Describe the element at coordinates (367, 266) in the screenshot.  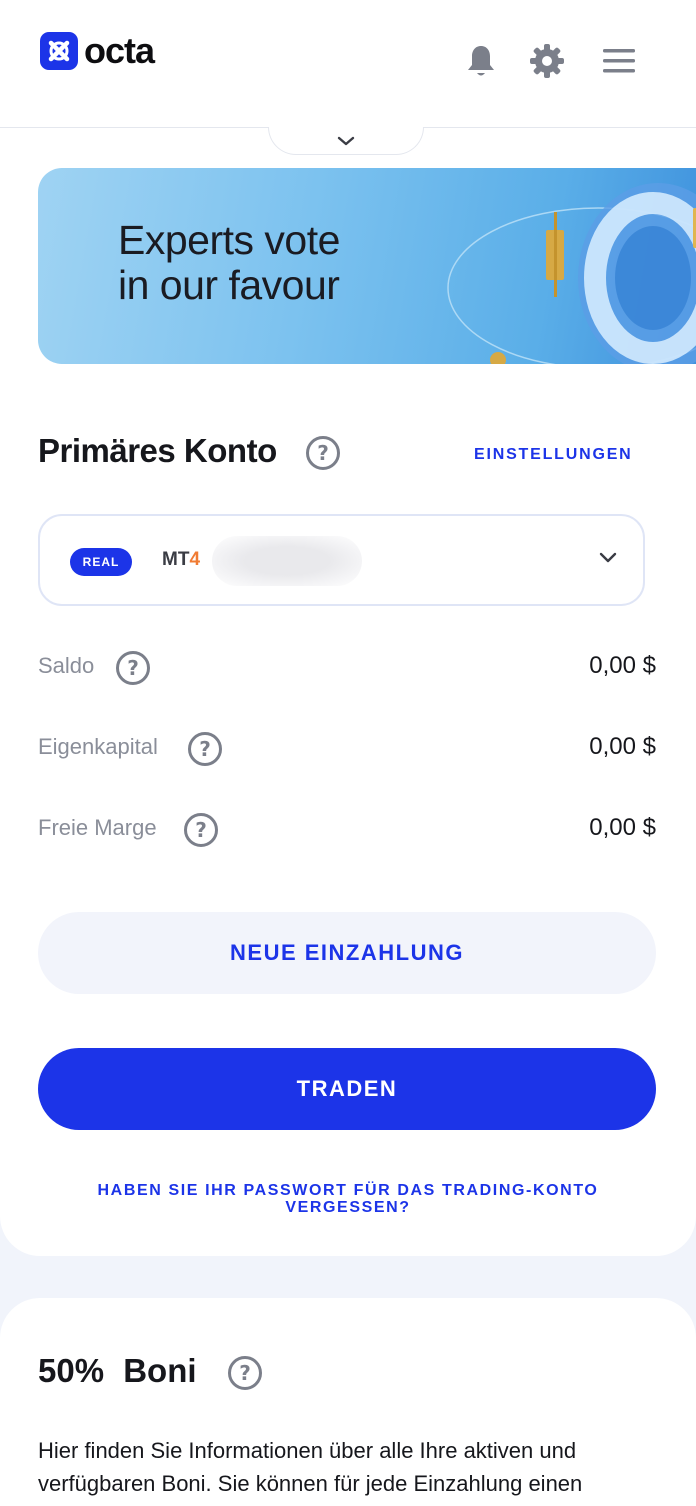
I see `promo-banner: Experts vote in our favour` at that location.